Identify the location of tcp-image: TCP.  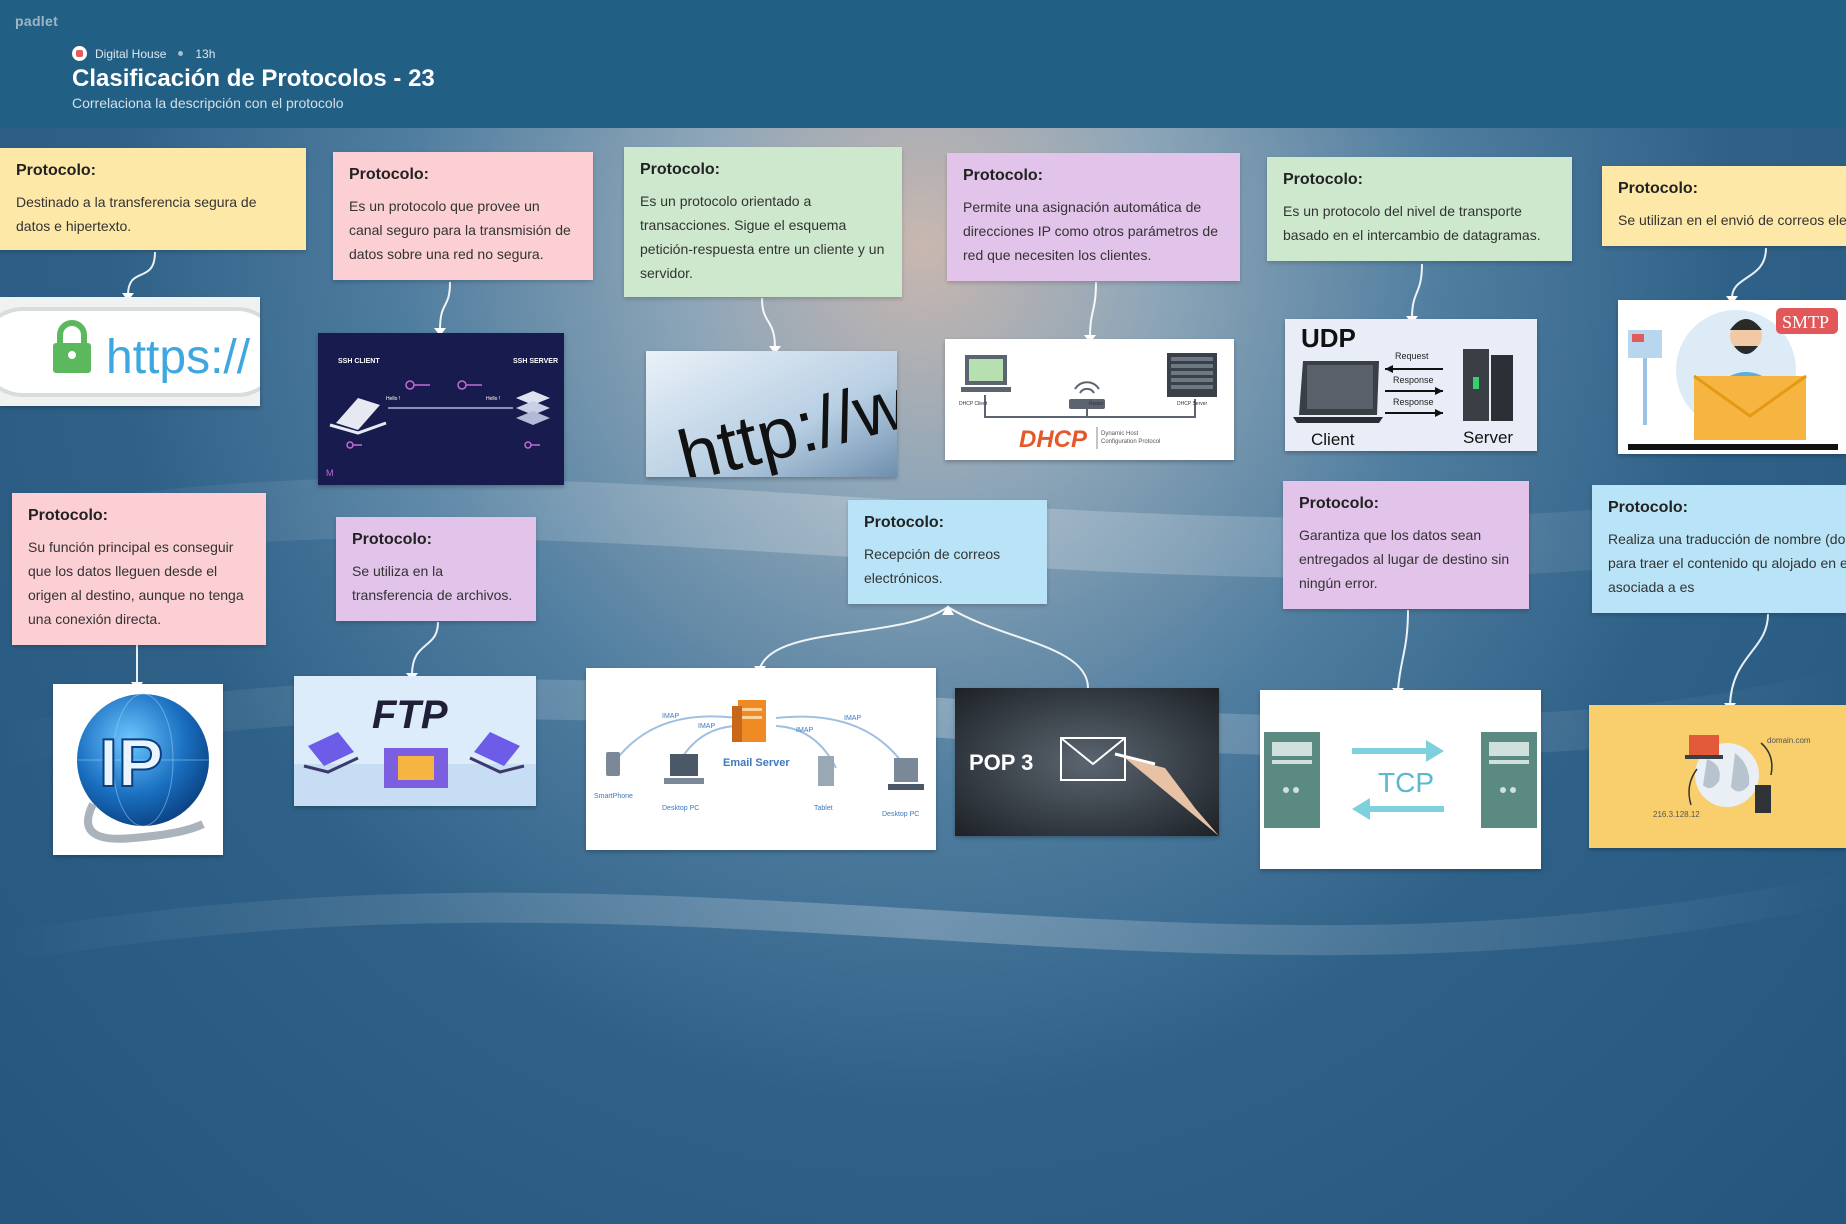
(1400, 779).